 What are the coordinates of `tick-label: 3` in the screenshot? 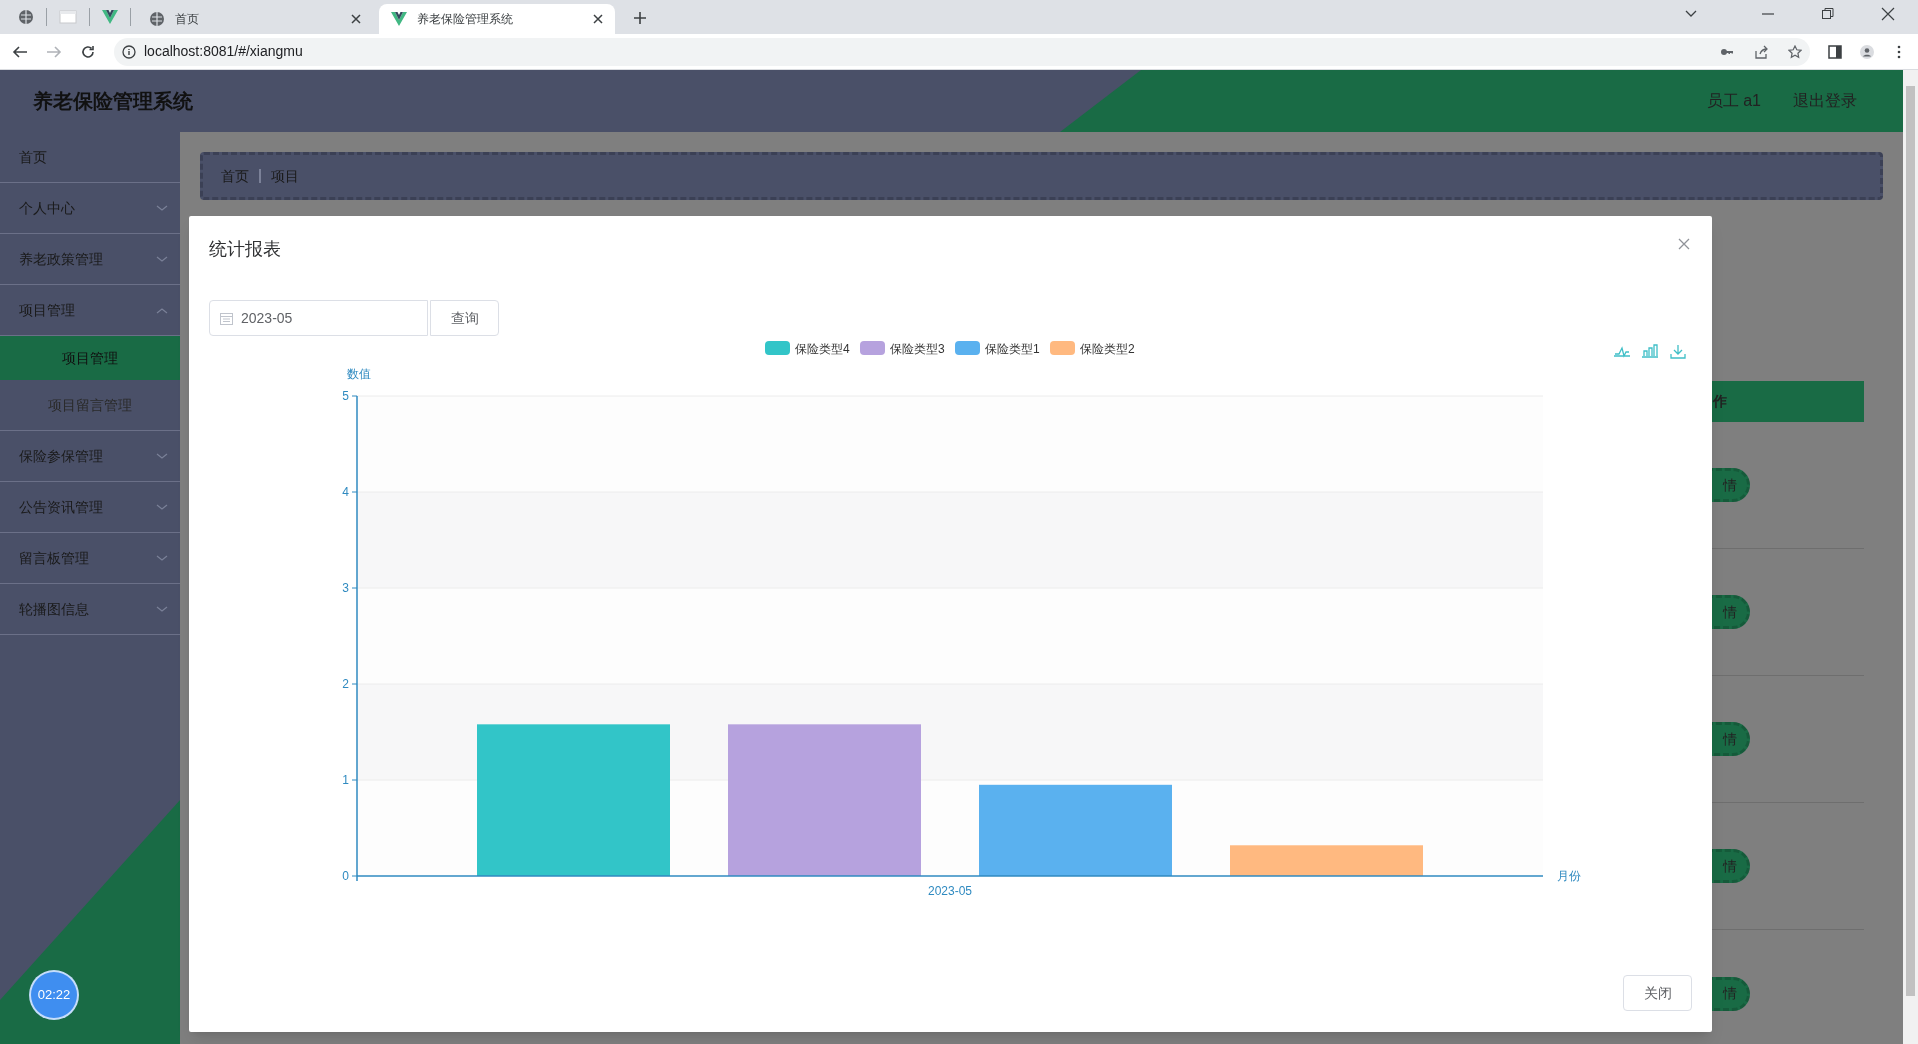 It's located at (345, 588).